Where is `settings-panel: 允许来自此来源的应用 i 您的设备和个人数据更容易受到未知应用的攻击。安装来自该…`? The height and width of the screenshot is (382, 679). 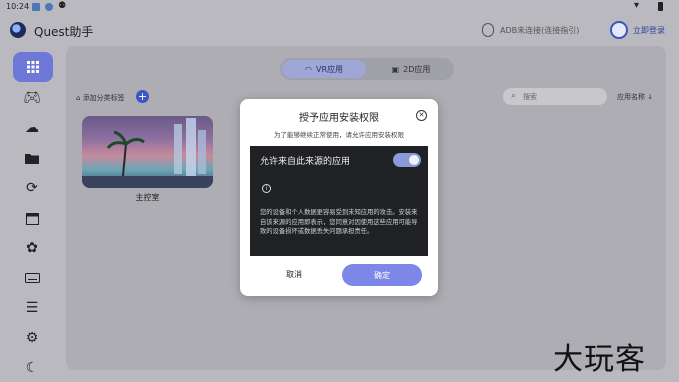
settings-panel: 允许来自此来源的应用 i 您的设备和个人数据更容易受到未知应用的攻击。安装来自该… is located at coordinates (339, 201).